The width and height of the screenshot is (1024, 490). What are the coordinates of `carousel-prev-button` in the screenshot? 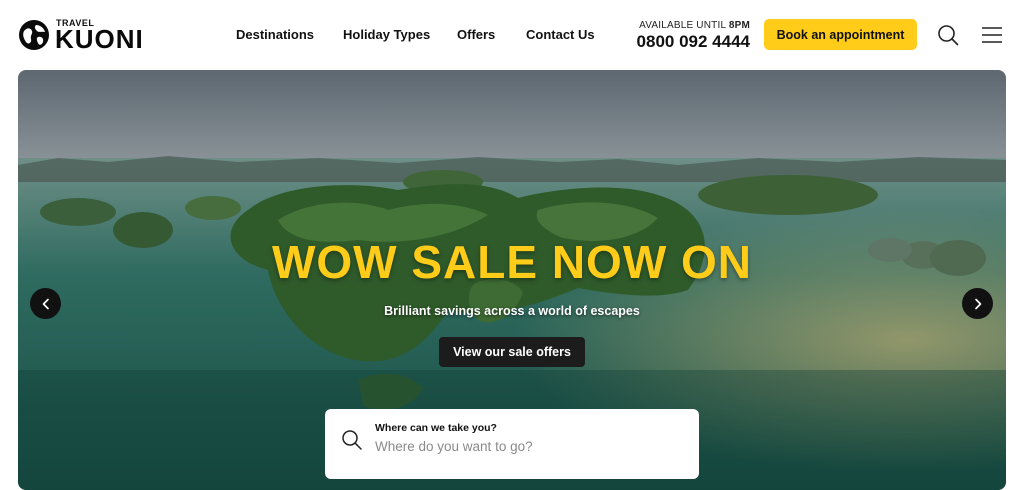 It's located at (45, 303).